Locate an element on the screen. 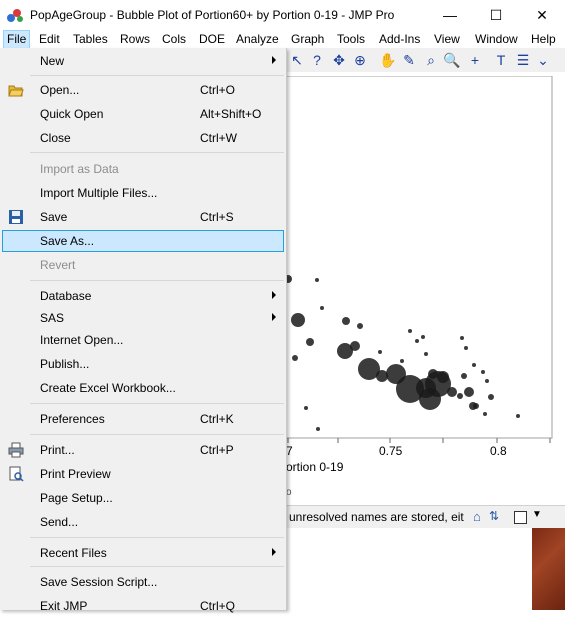 The image size is (565, 617). menu-item-recent-files: Recent Files is located at coordinates (143, 553).